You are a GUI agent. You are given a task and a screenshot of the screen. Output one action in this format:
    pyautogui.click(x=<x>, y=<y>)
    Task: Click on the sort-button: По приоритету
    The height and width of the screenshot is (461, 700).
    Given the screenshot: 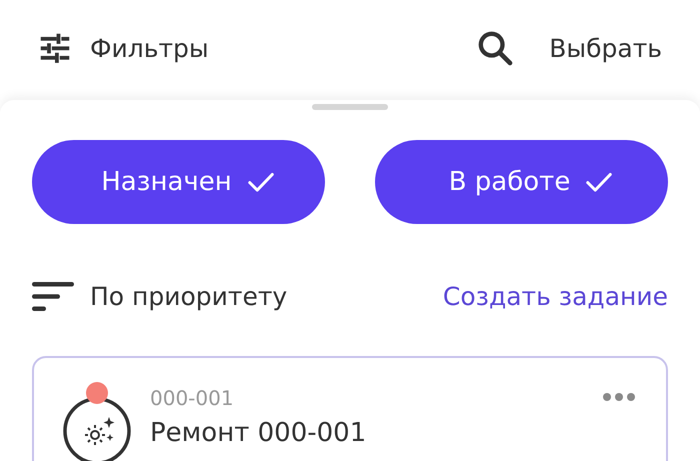 What is the action you would take?
    pyautogui.click(x=160, y=296)
    